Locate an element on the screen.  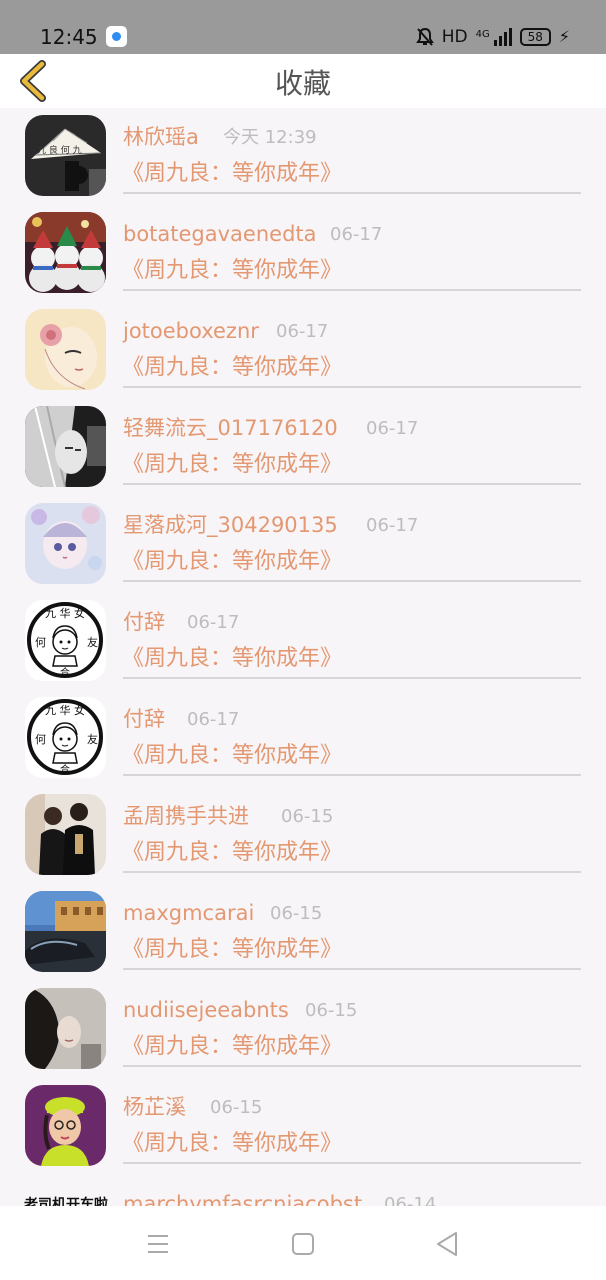
charging-bolt-icon: ⚡ is located at coordinates (564, 36).